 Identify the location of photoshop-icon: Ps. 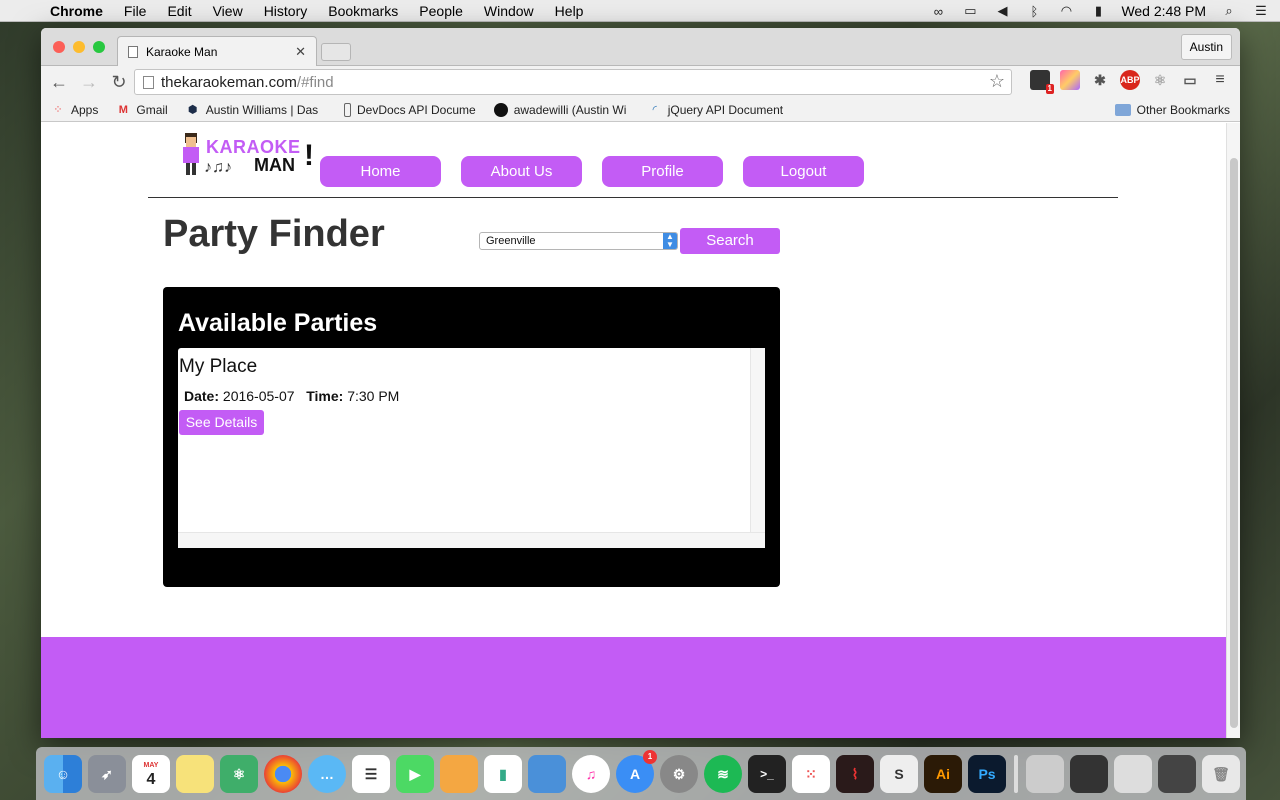
(987, 773).